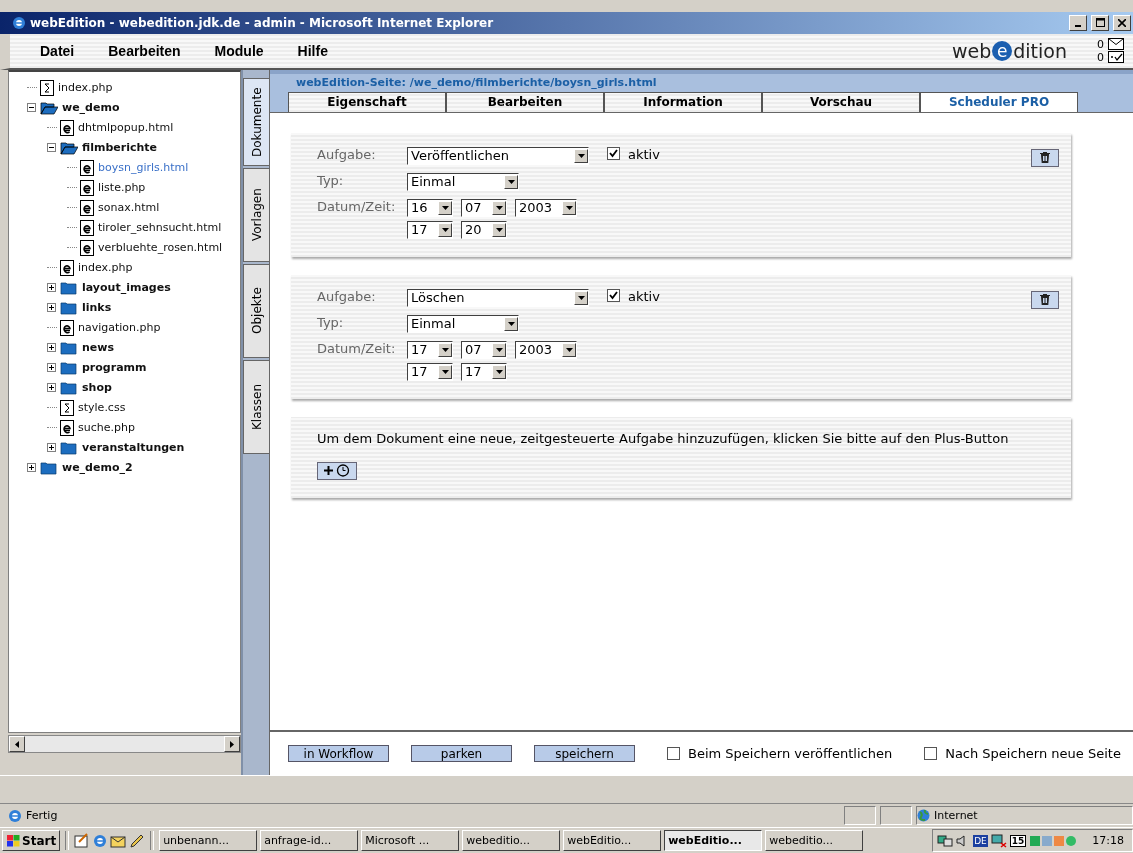 The height and width of the screenshot is (853, 1133). Describe the element at coordinates (683, 101) in the screenshot. I see `tab: Information` at that location.